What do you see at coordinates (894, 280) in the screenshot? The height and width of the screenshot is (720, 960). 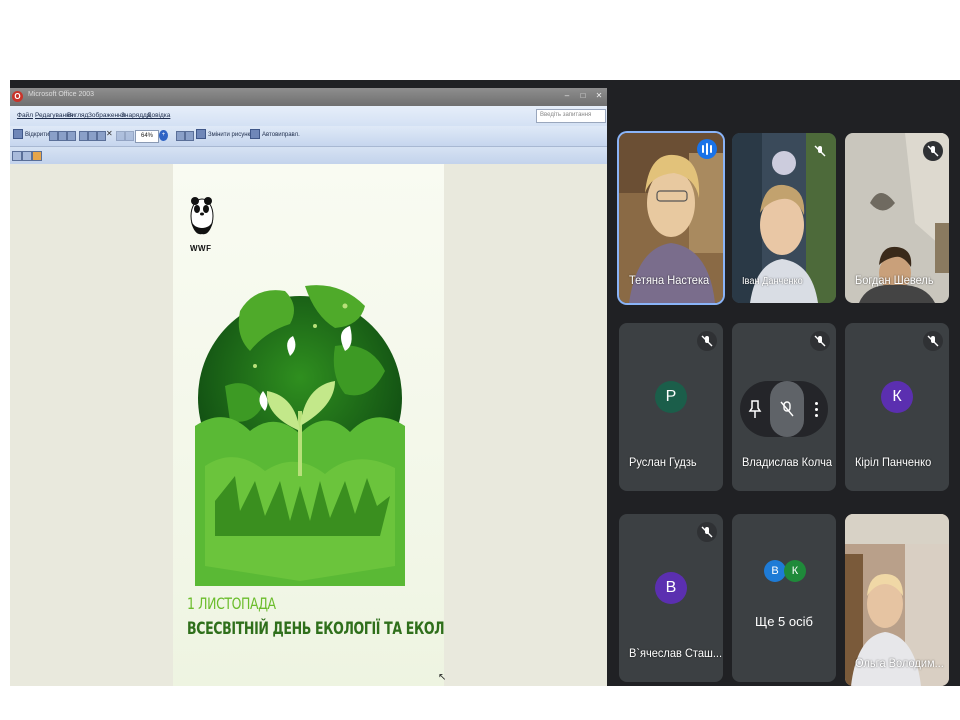 I see `participant-name: Богдан Шевель` at bounding box center [894, 280].